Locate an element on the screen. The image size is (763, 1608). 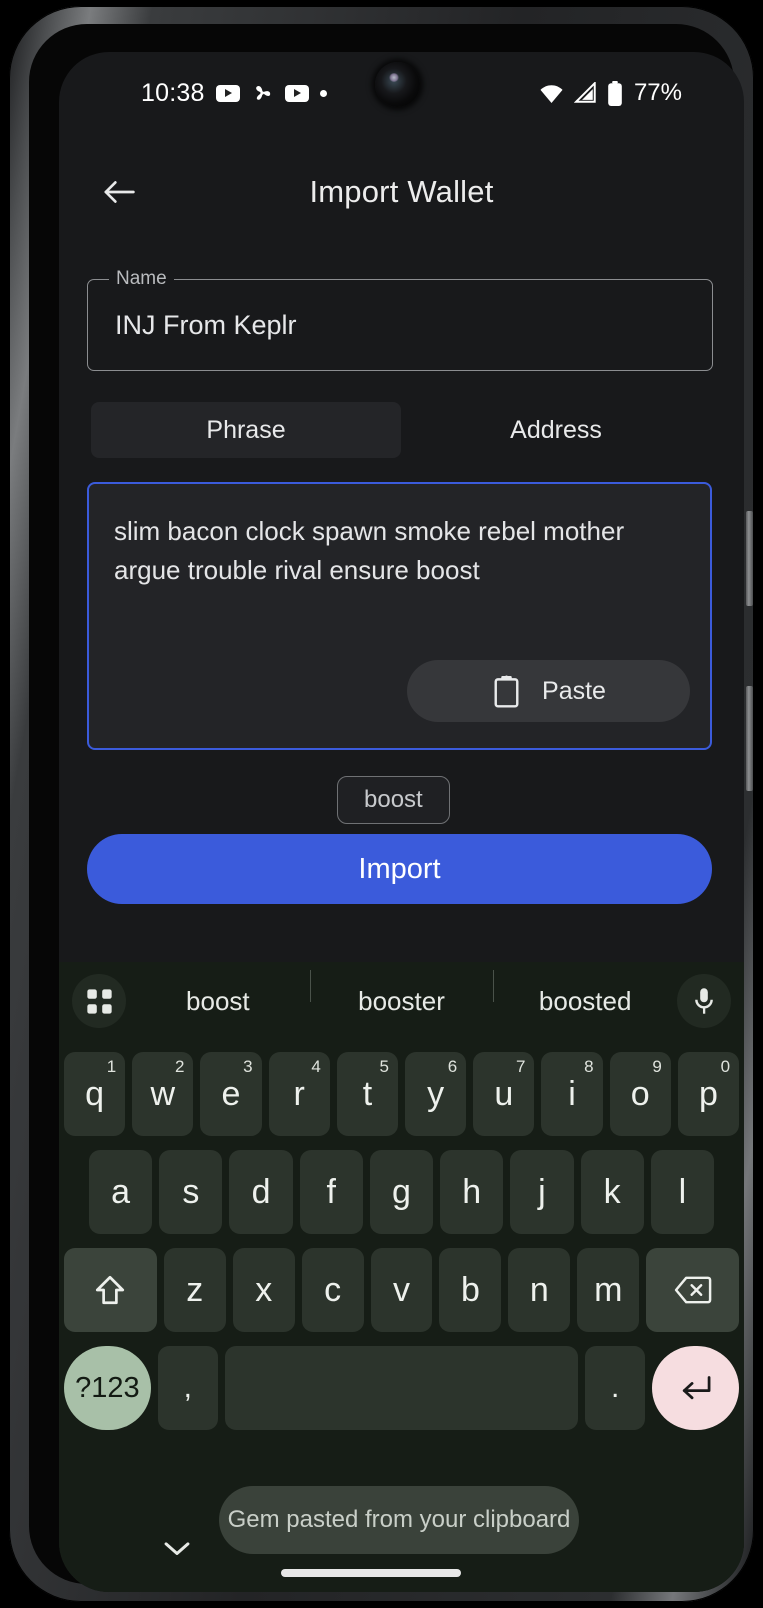
key-label: w is located at coordinates (163, 1093).